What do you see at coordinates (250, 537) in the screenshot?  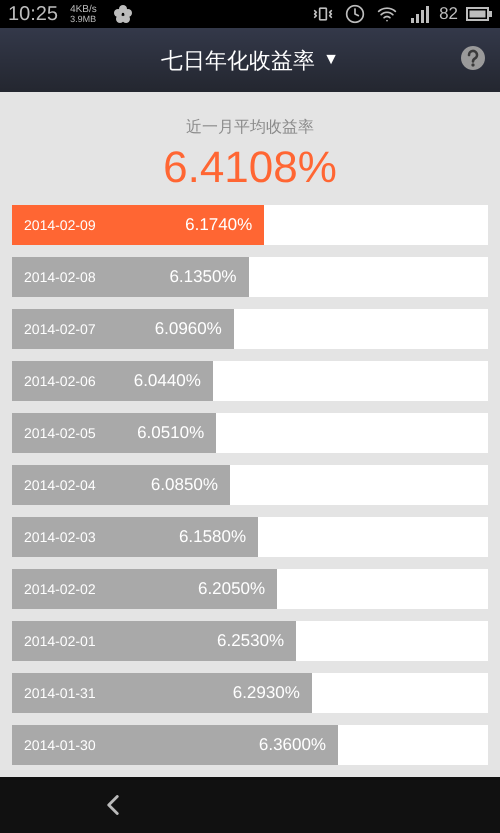 I see `rate-bar-track: 2014-02-03 6.1580%` at bounding box center [250, 537].